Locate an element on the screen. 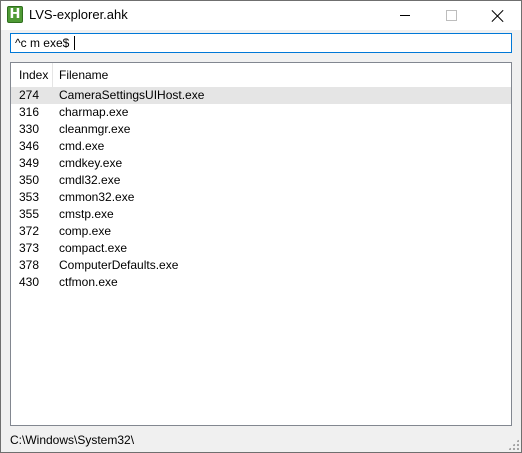 The height and width of the screenshot is (453, 522). minimize-icon is located at coordinates (405, 15).